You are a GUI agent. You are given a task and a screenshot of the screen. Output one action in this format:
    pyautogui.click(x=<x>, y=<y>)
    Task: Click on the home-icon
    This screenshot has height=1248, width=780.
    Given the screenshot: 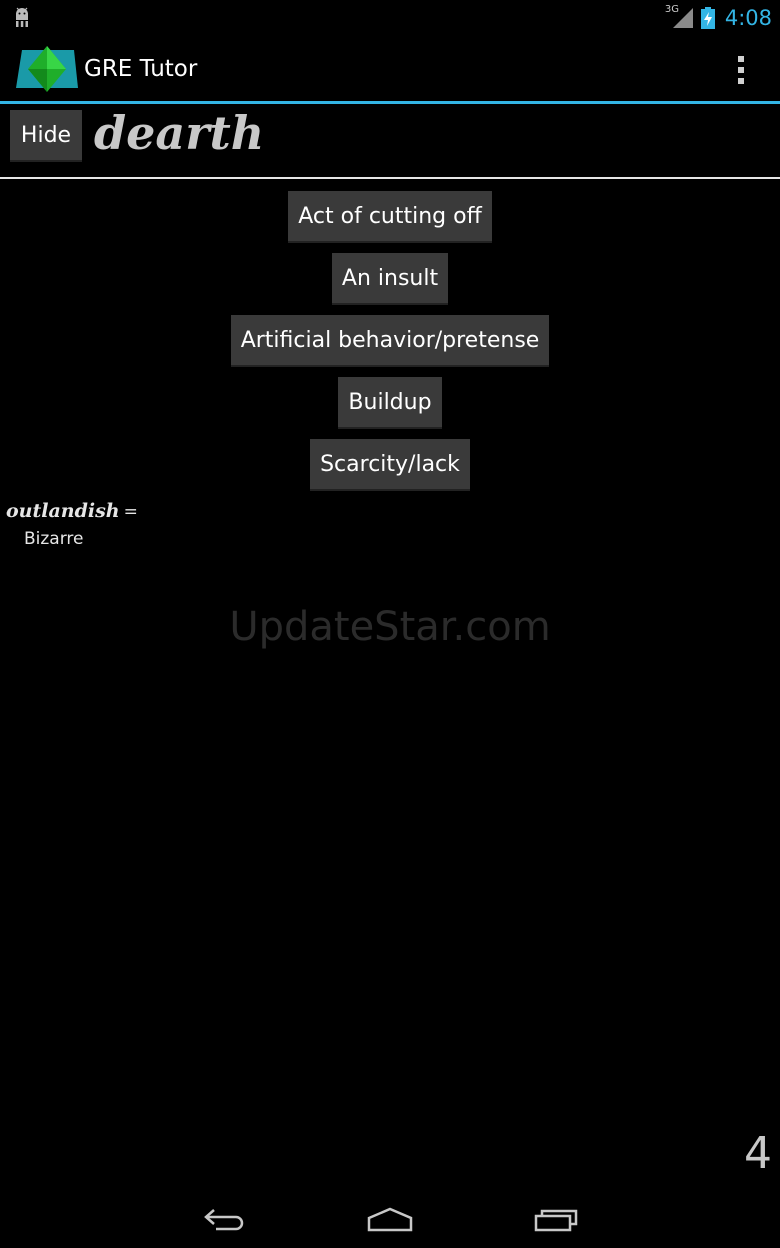 What is the action you would take?
    pyautogui.click(x=390, y=1219)
    